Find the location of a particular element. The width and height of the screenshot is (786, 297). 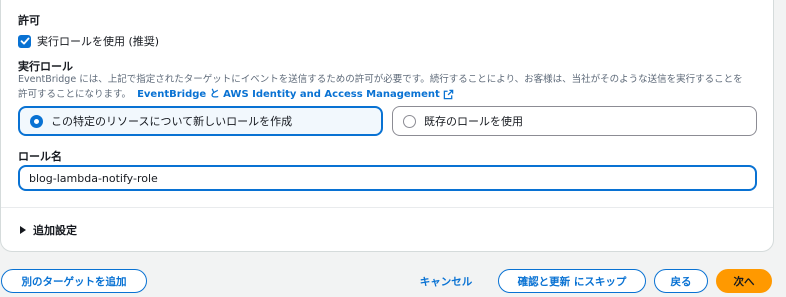

permission-heading: 許可 is located at coordinates (29, 20).